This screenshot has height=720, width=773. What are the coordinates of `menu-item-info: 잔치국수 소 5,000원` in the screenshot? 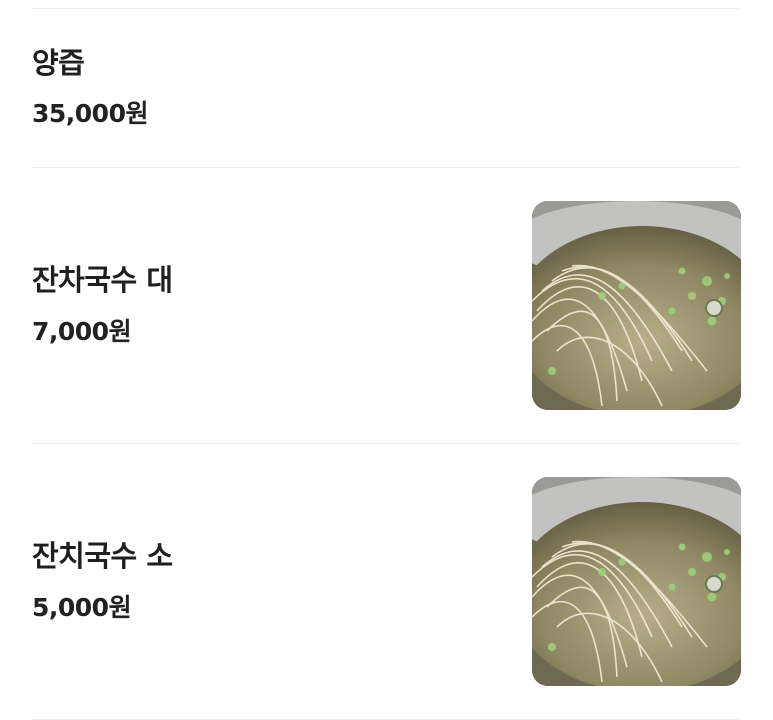 It's located at (102, 581).